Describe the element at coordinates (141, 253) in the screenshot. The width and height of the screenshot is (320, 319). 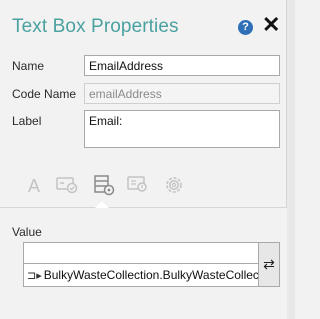
I see `value-input` at that location.